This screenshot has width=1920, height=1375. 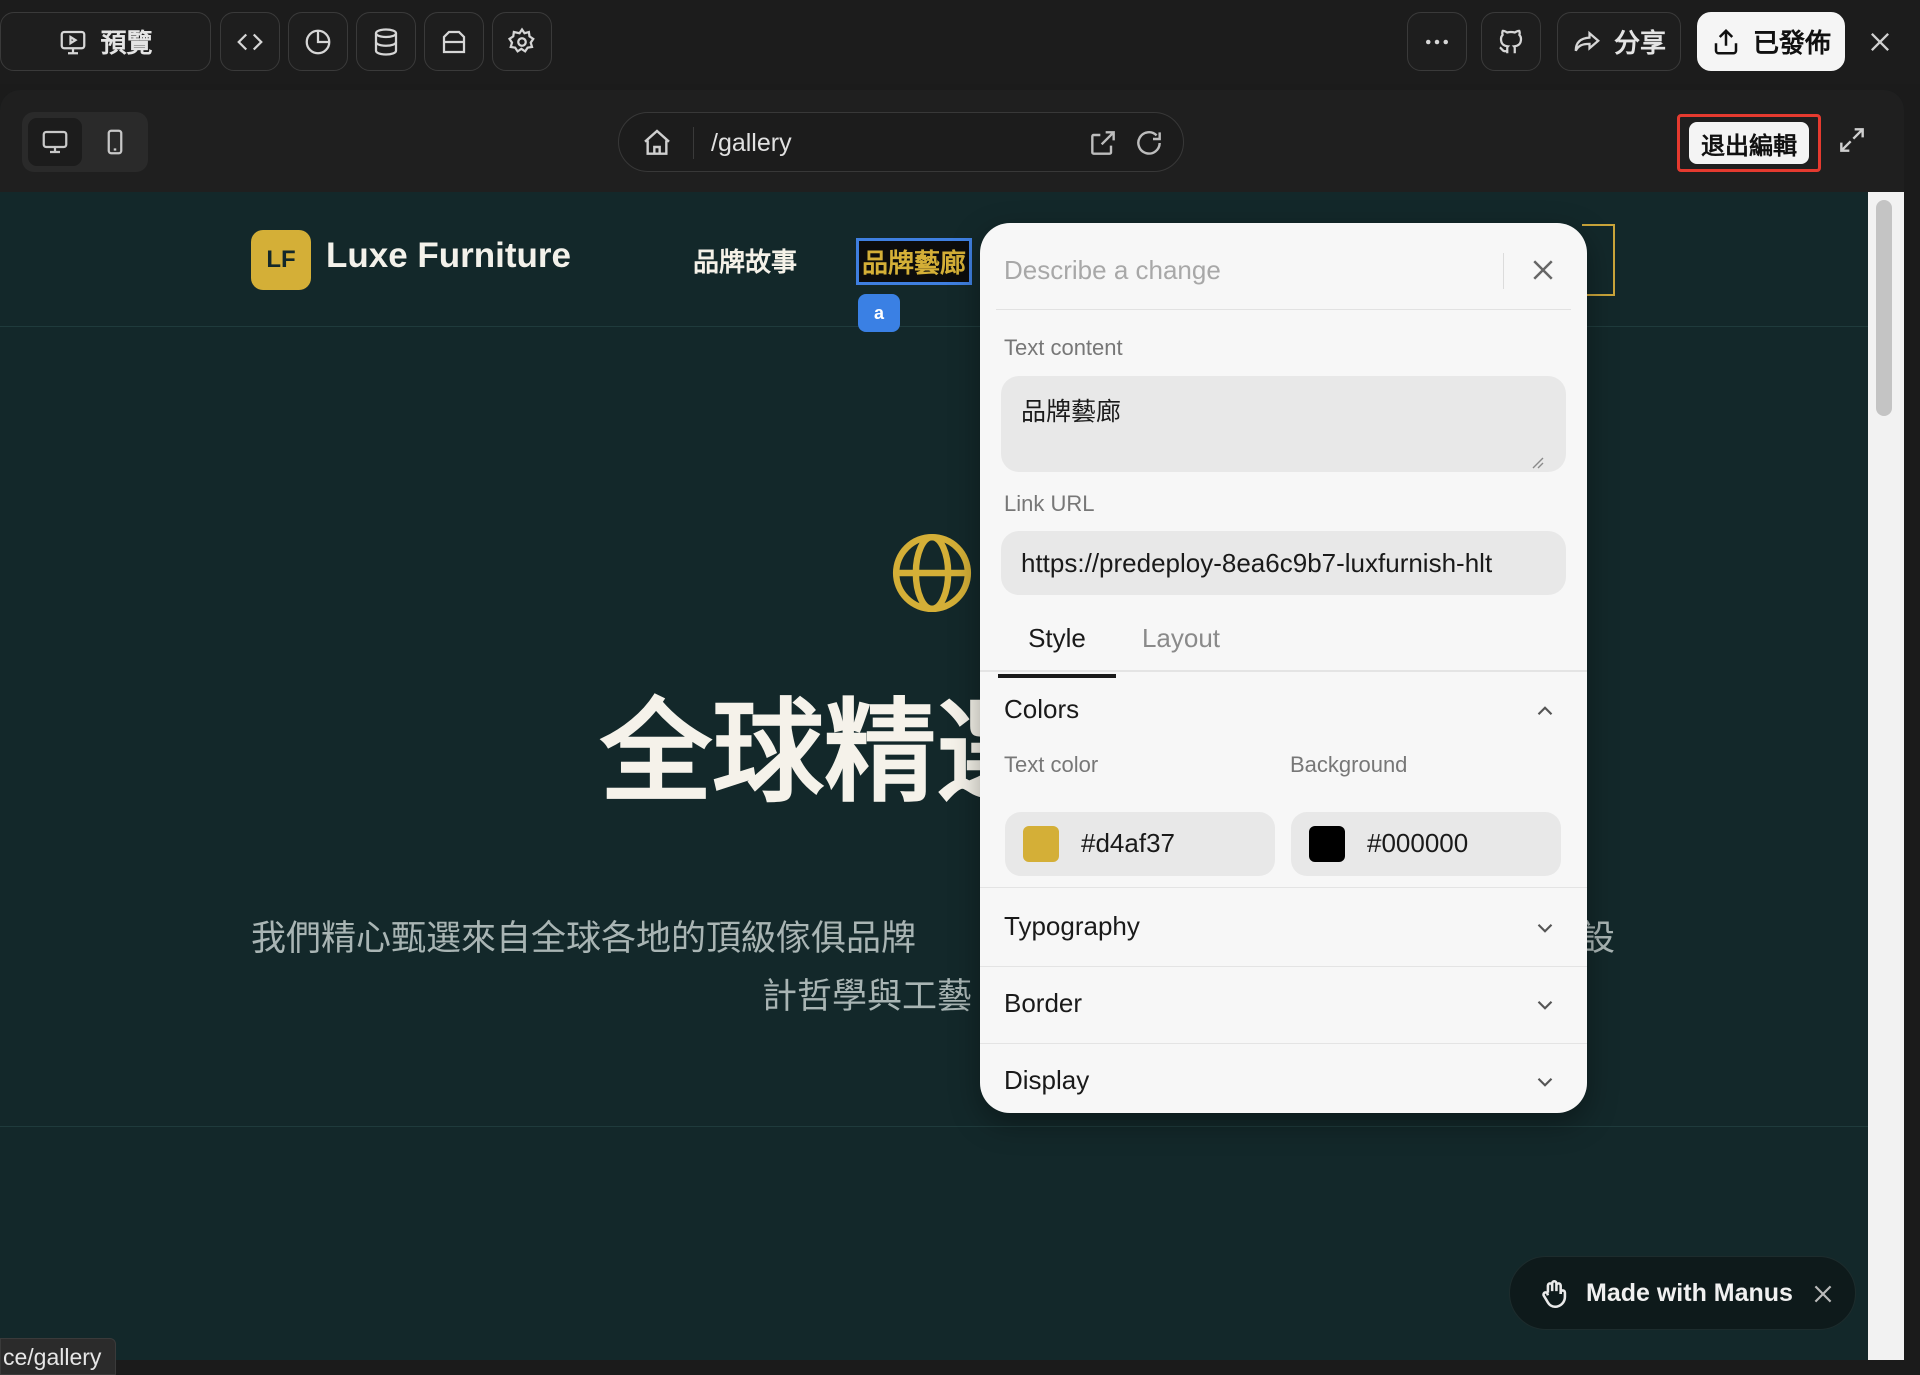 I want to click on address-separator, so click(x=693, y=143).